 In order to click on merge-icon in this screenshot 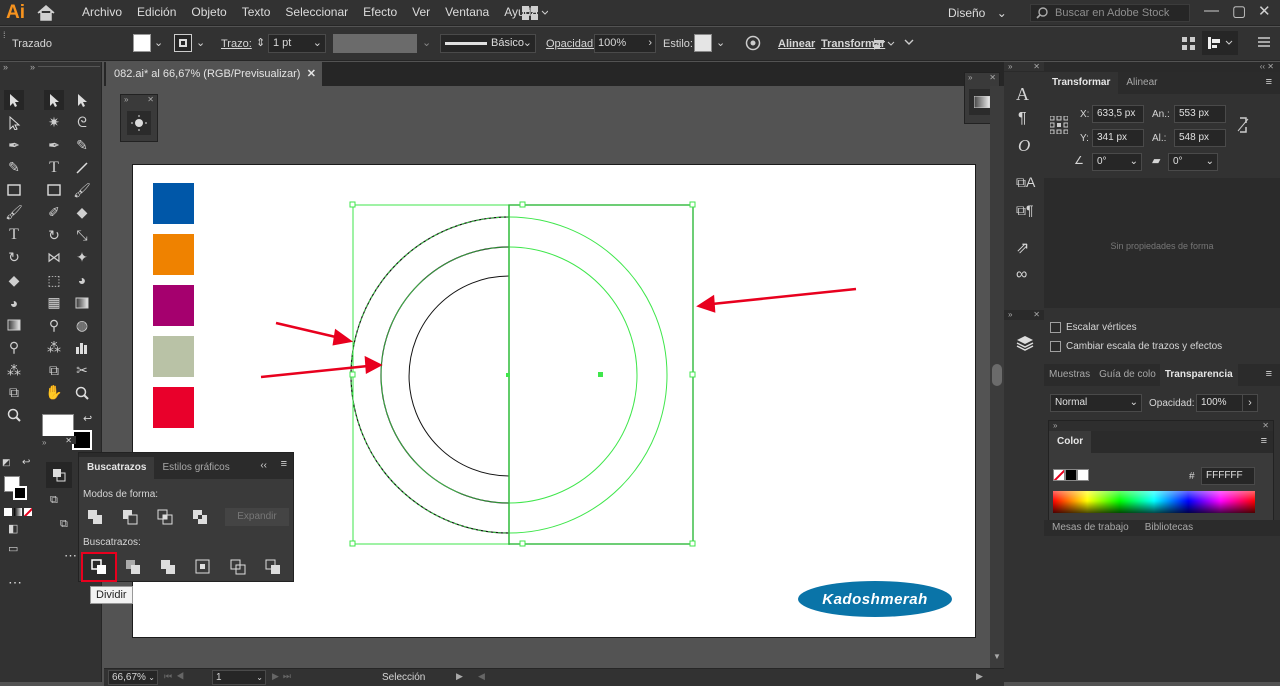, I will do `click(168, 567)`.